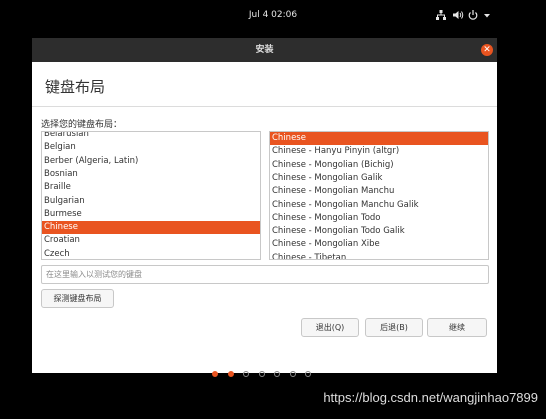  I want to click on list-item: Chinese - Mongolian Todo Galik, so click(379, 231).